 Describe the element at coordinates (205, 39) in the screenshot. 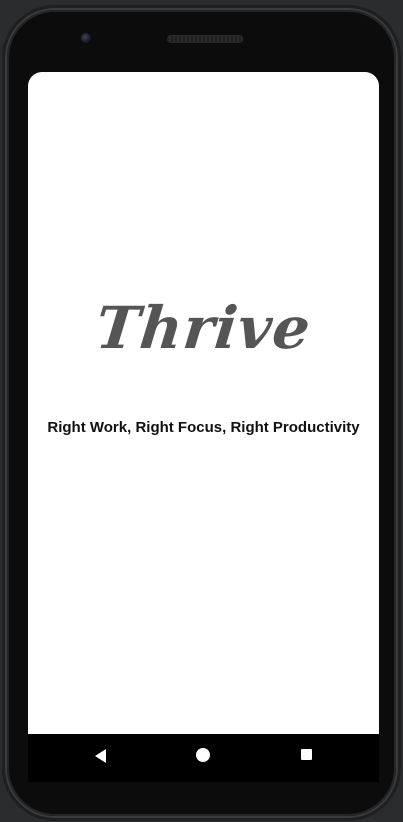

I see `earpiece-speaker` at that location.